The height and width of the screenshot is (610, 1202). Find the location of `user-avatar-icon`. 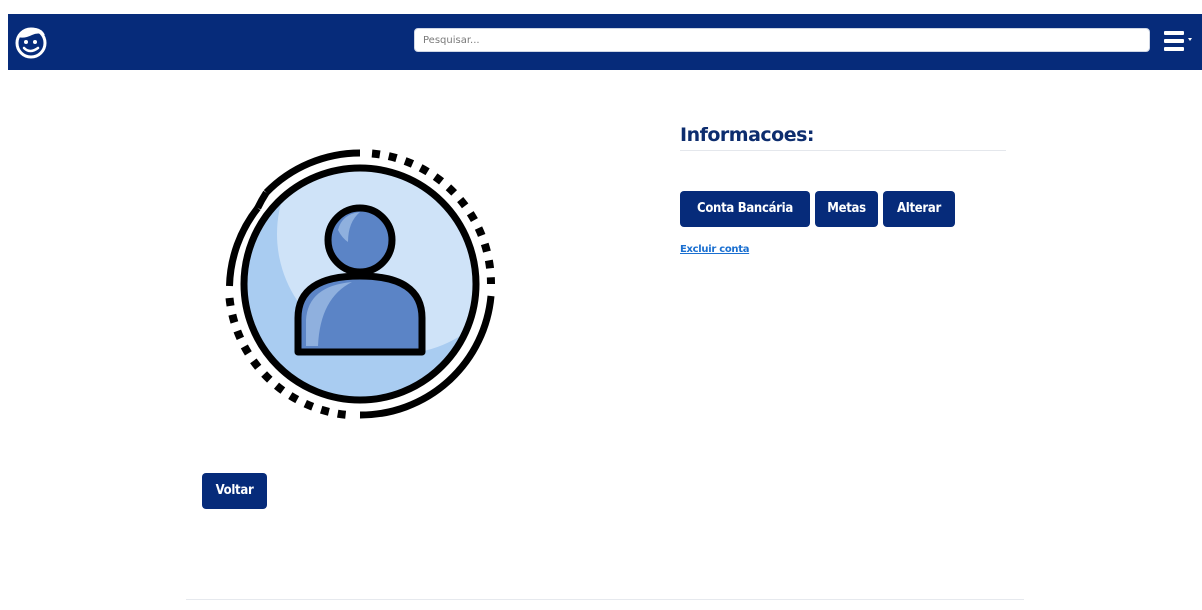

user-avatar-icon is located at coordinates (360, 284).